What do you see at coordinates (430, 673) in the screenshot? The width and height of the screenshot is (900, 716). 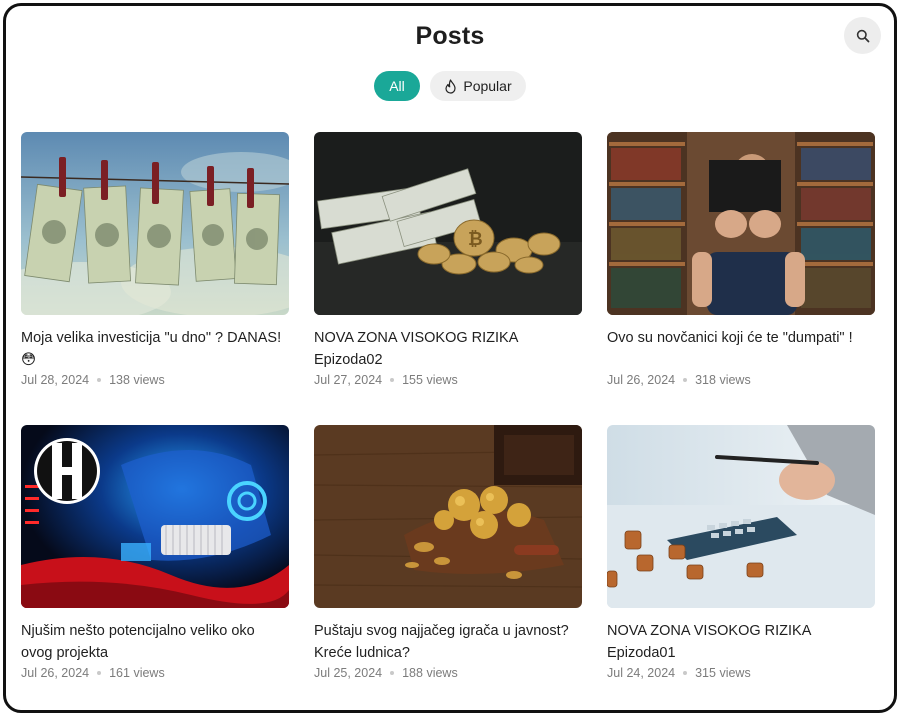 I see `post-views: 188 views` at bounding box center [430, 673].